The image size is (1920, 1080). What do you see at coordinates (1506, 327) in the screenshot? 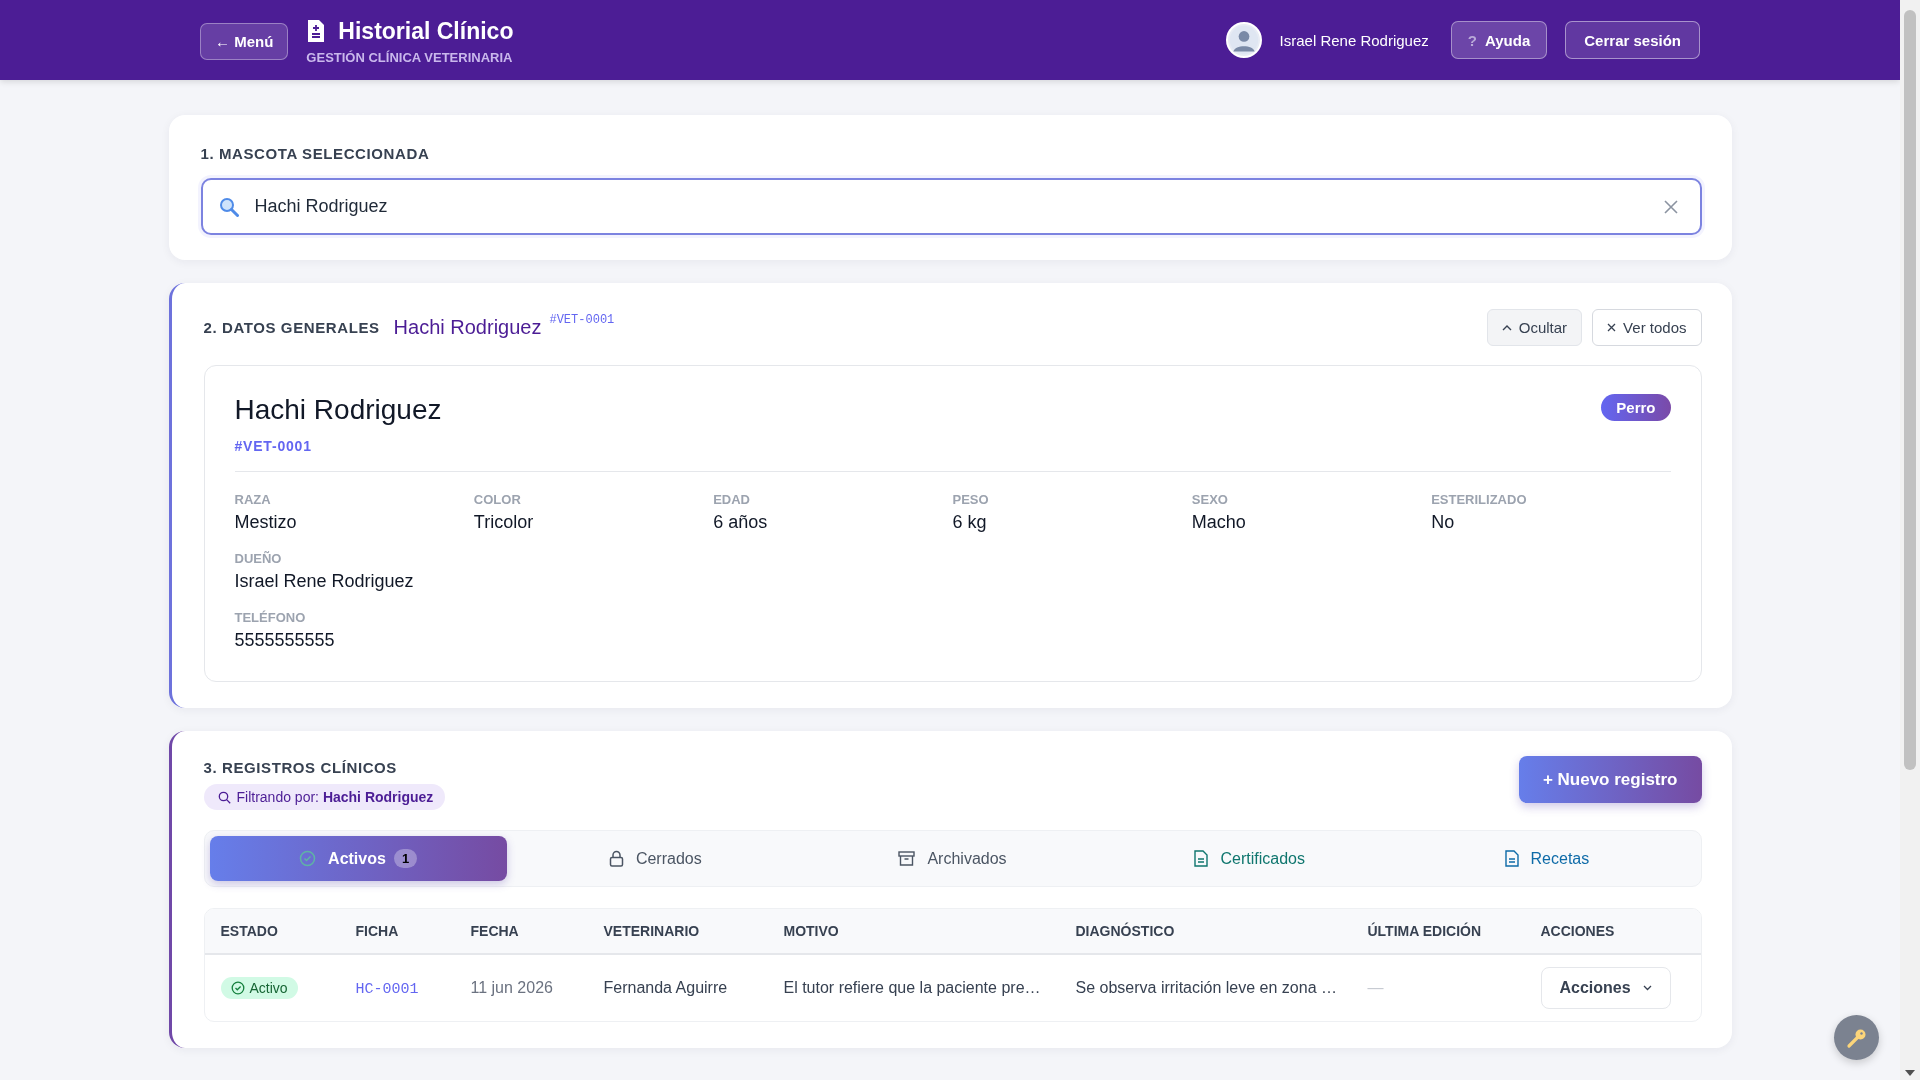
I see `chevron-up-icon` at bounding box center [1506, 327].